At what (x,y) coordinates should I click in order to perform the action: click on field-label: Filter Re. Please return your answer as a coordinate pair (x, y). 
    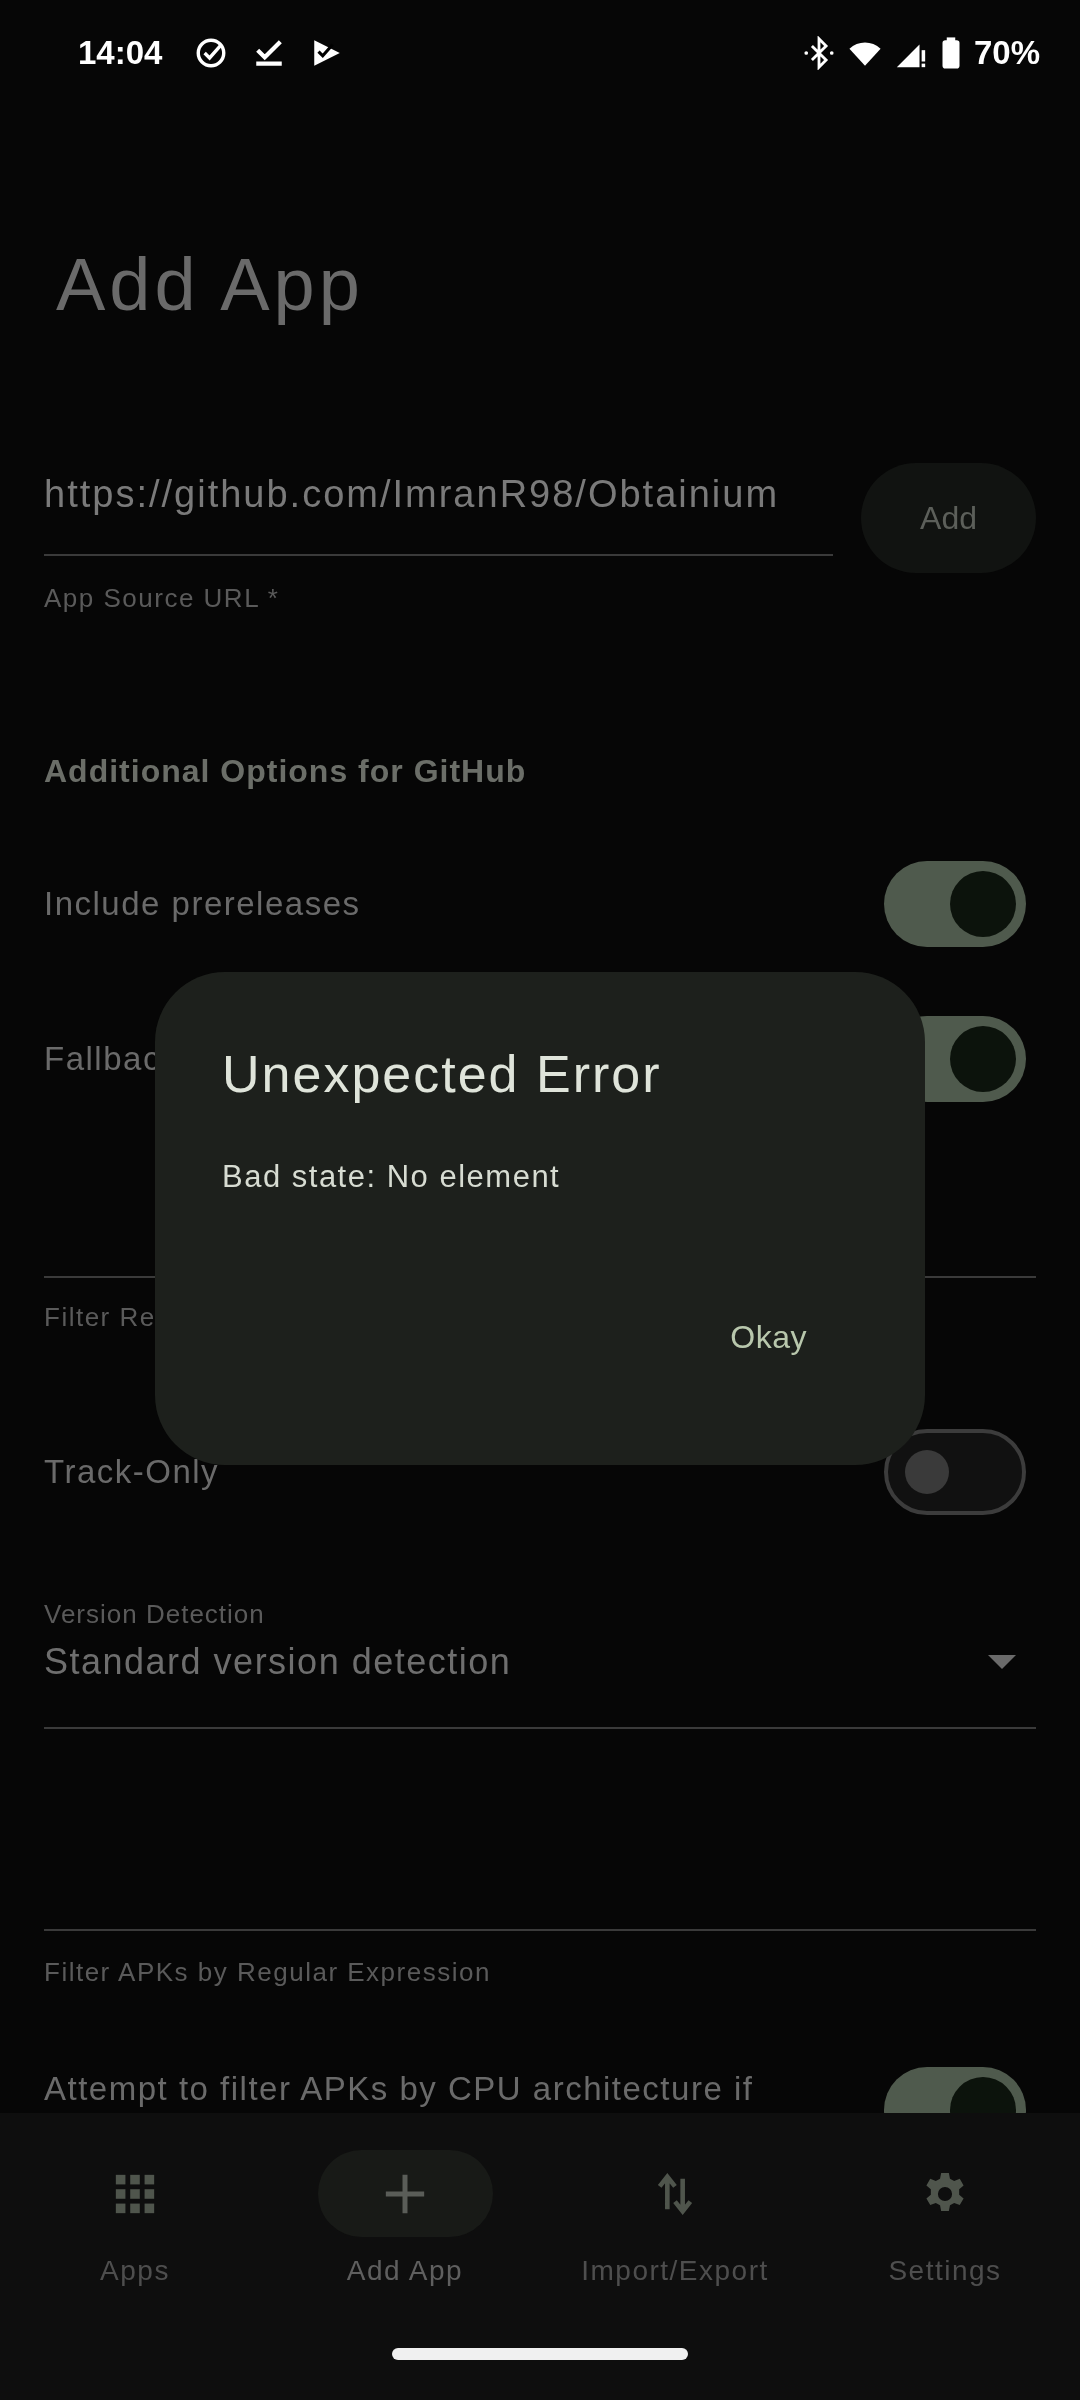
    Looking at the image, I should click on (100, 1317).